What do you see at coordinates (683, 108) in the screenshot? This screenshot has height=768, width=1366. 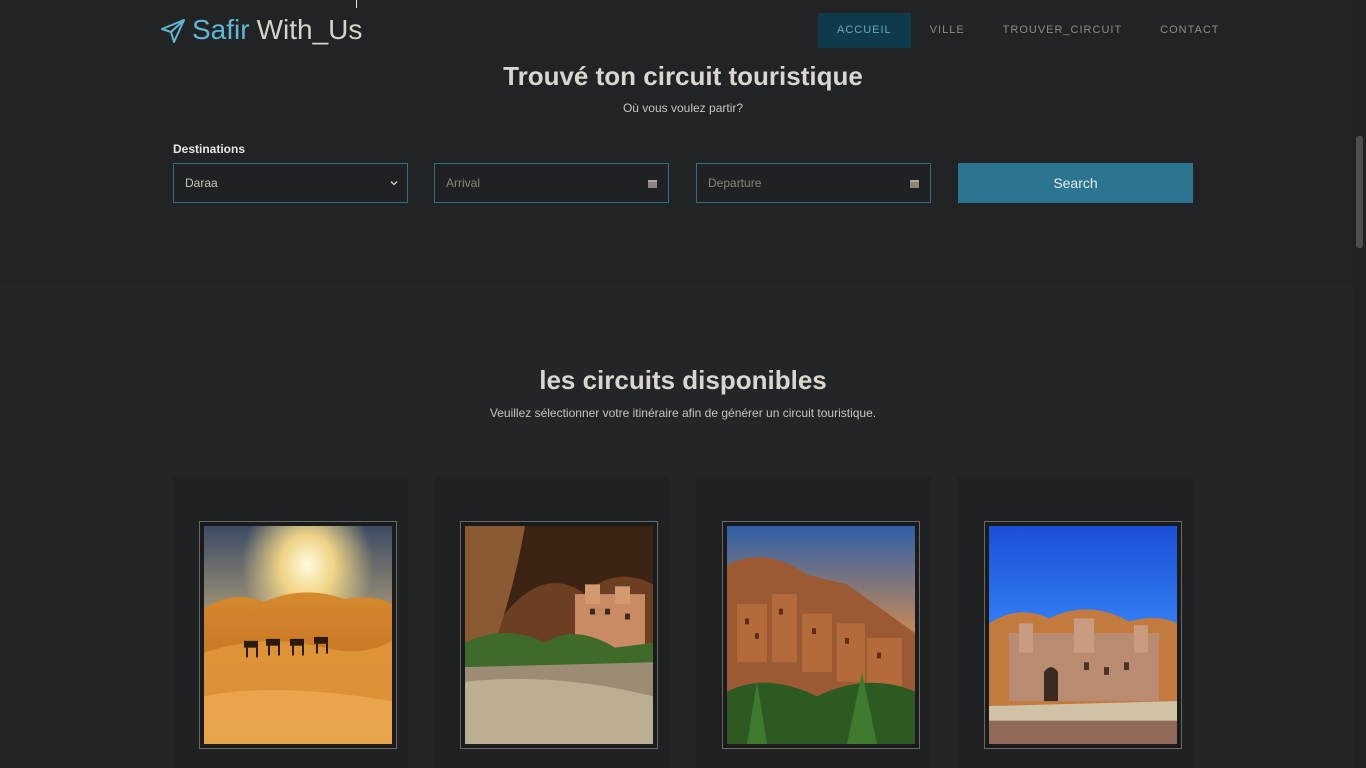 I see `hero-subtitle: Où vous voulez partir?` at bounding box center [683, 108].